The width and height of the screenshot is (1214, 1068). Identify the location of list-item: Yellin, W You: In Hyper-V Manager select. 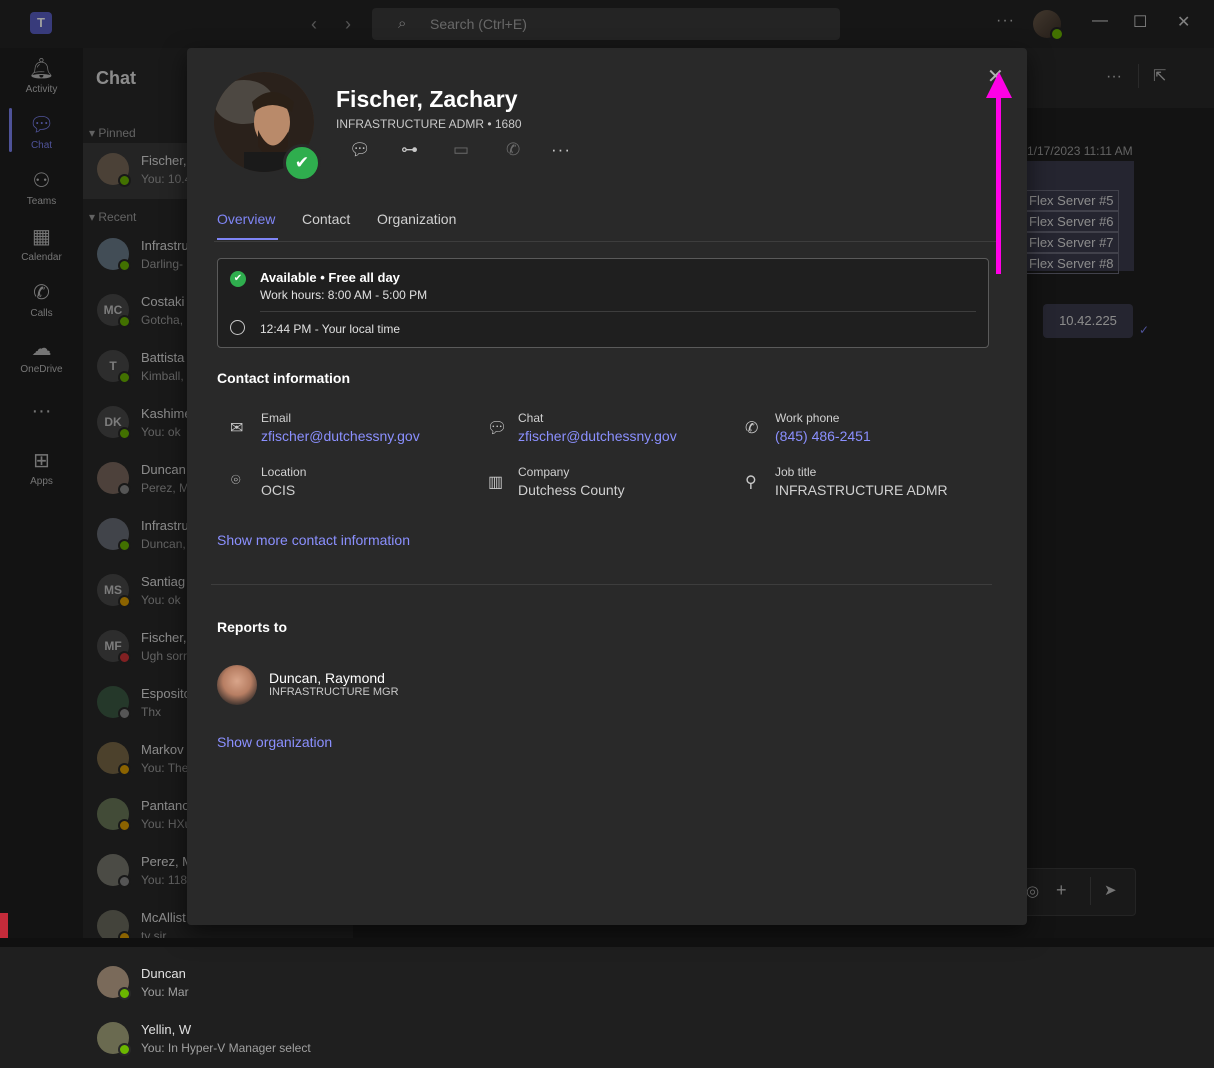
(218, 1040).